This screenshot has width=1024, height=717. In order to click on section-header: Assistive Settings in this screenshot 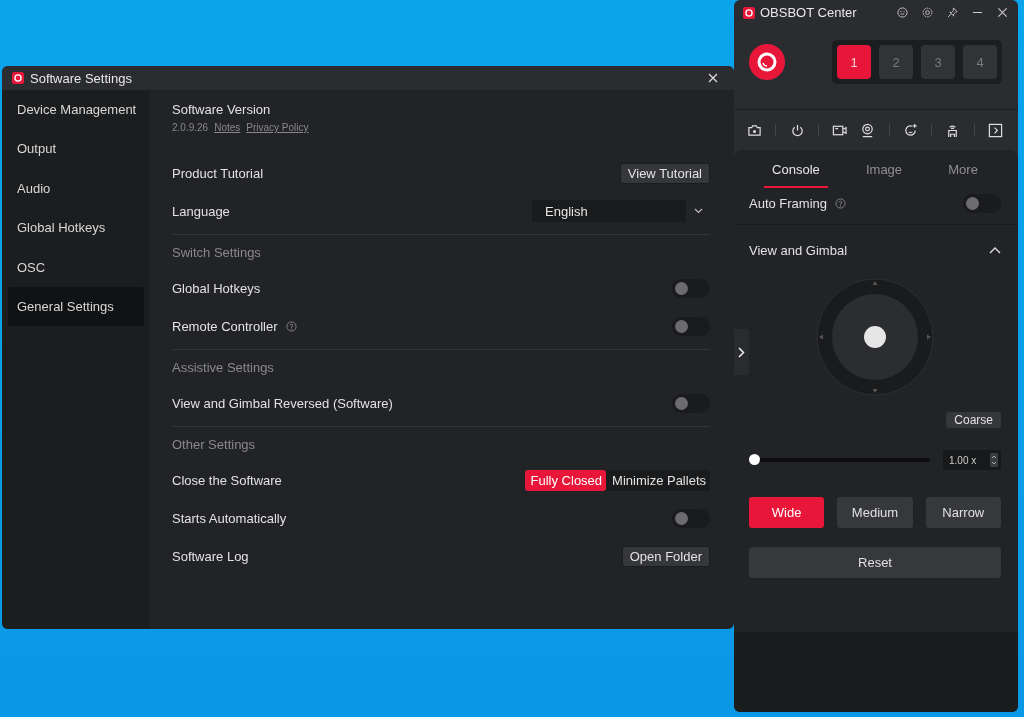, I will do `click(223, 367)`.